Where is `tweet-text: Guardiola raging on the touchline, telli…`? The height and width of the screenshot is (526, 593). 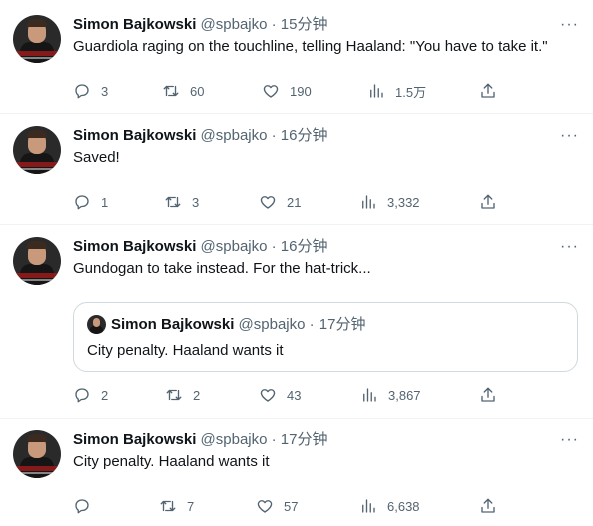
tweet-text: Guardiola raging on the touchline, telli… is located at coordinates (310, 46).